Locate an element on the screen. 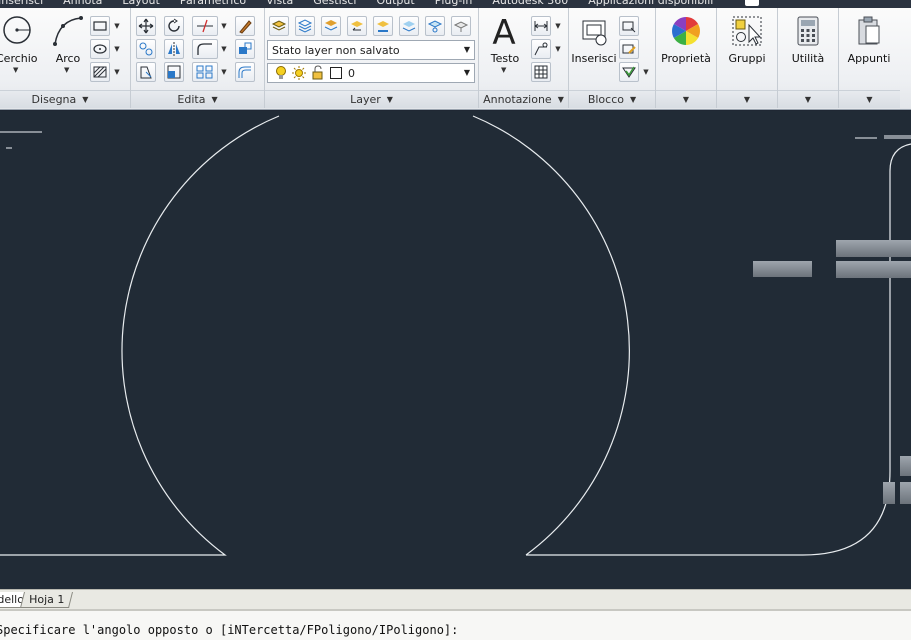 The image size is (911, 640). scale-button is located at coordinates (174, 72).